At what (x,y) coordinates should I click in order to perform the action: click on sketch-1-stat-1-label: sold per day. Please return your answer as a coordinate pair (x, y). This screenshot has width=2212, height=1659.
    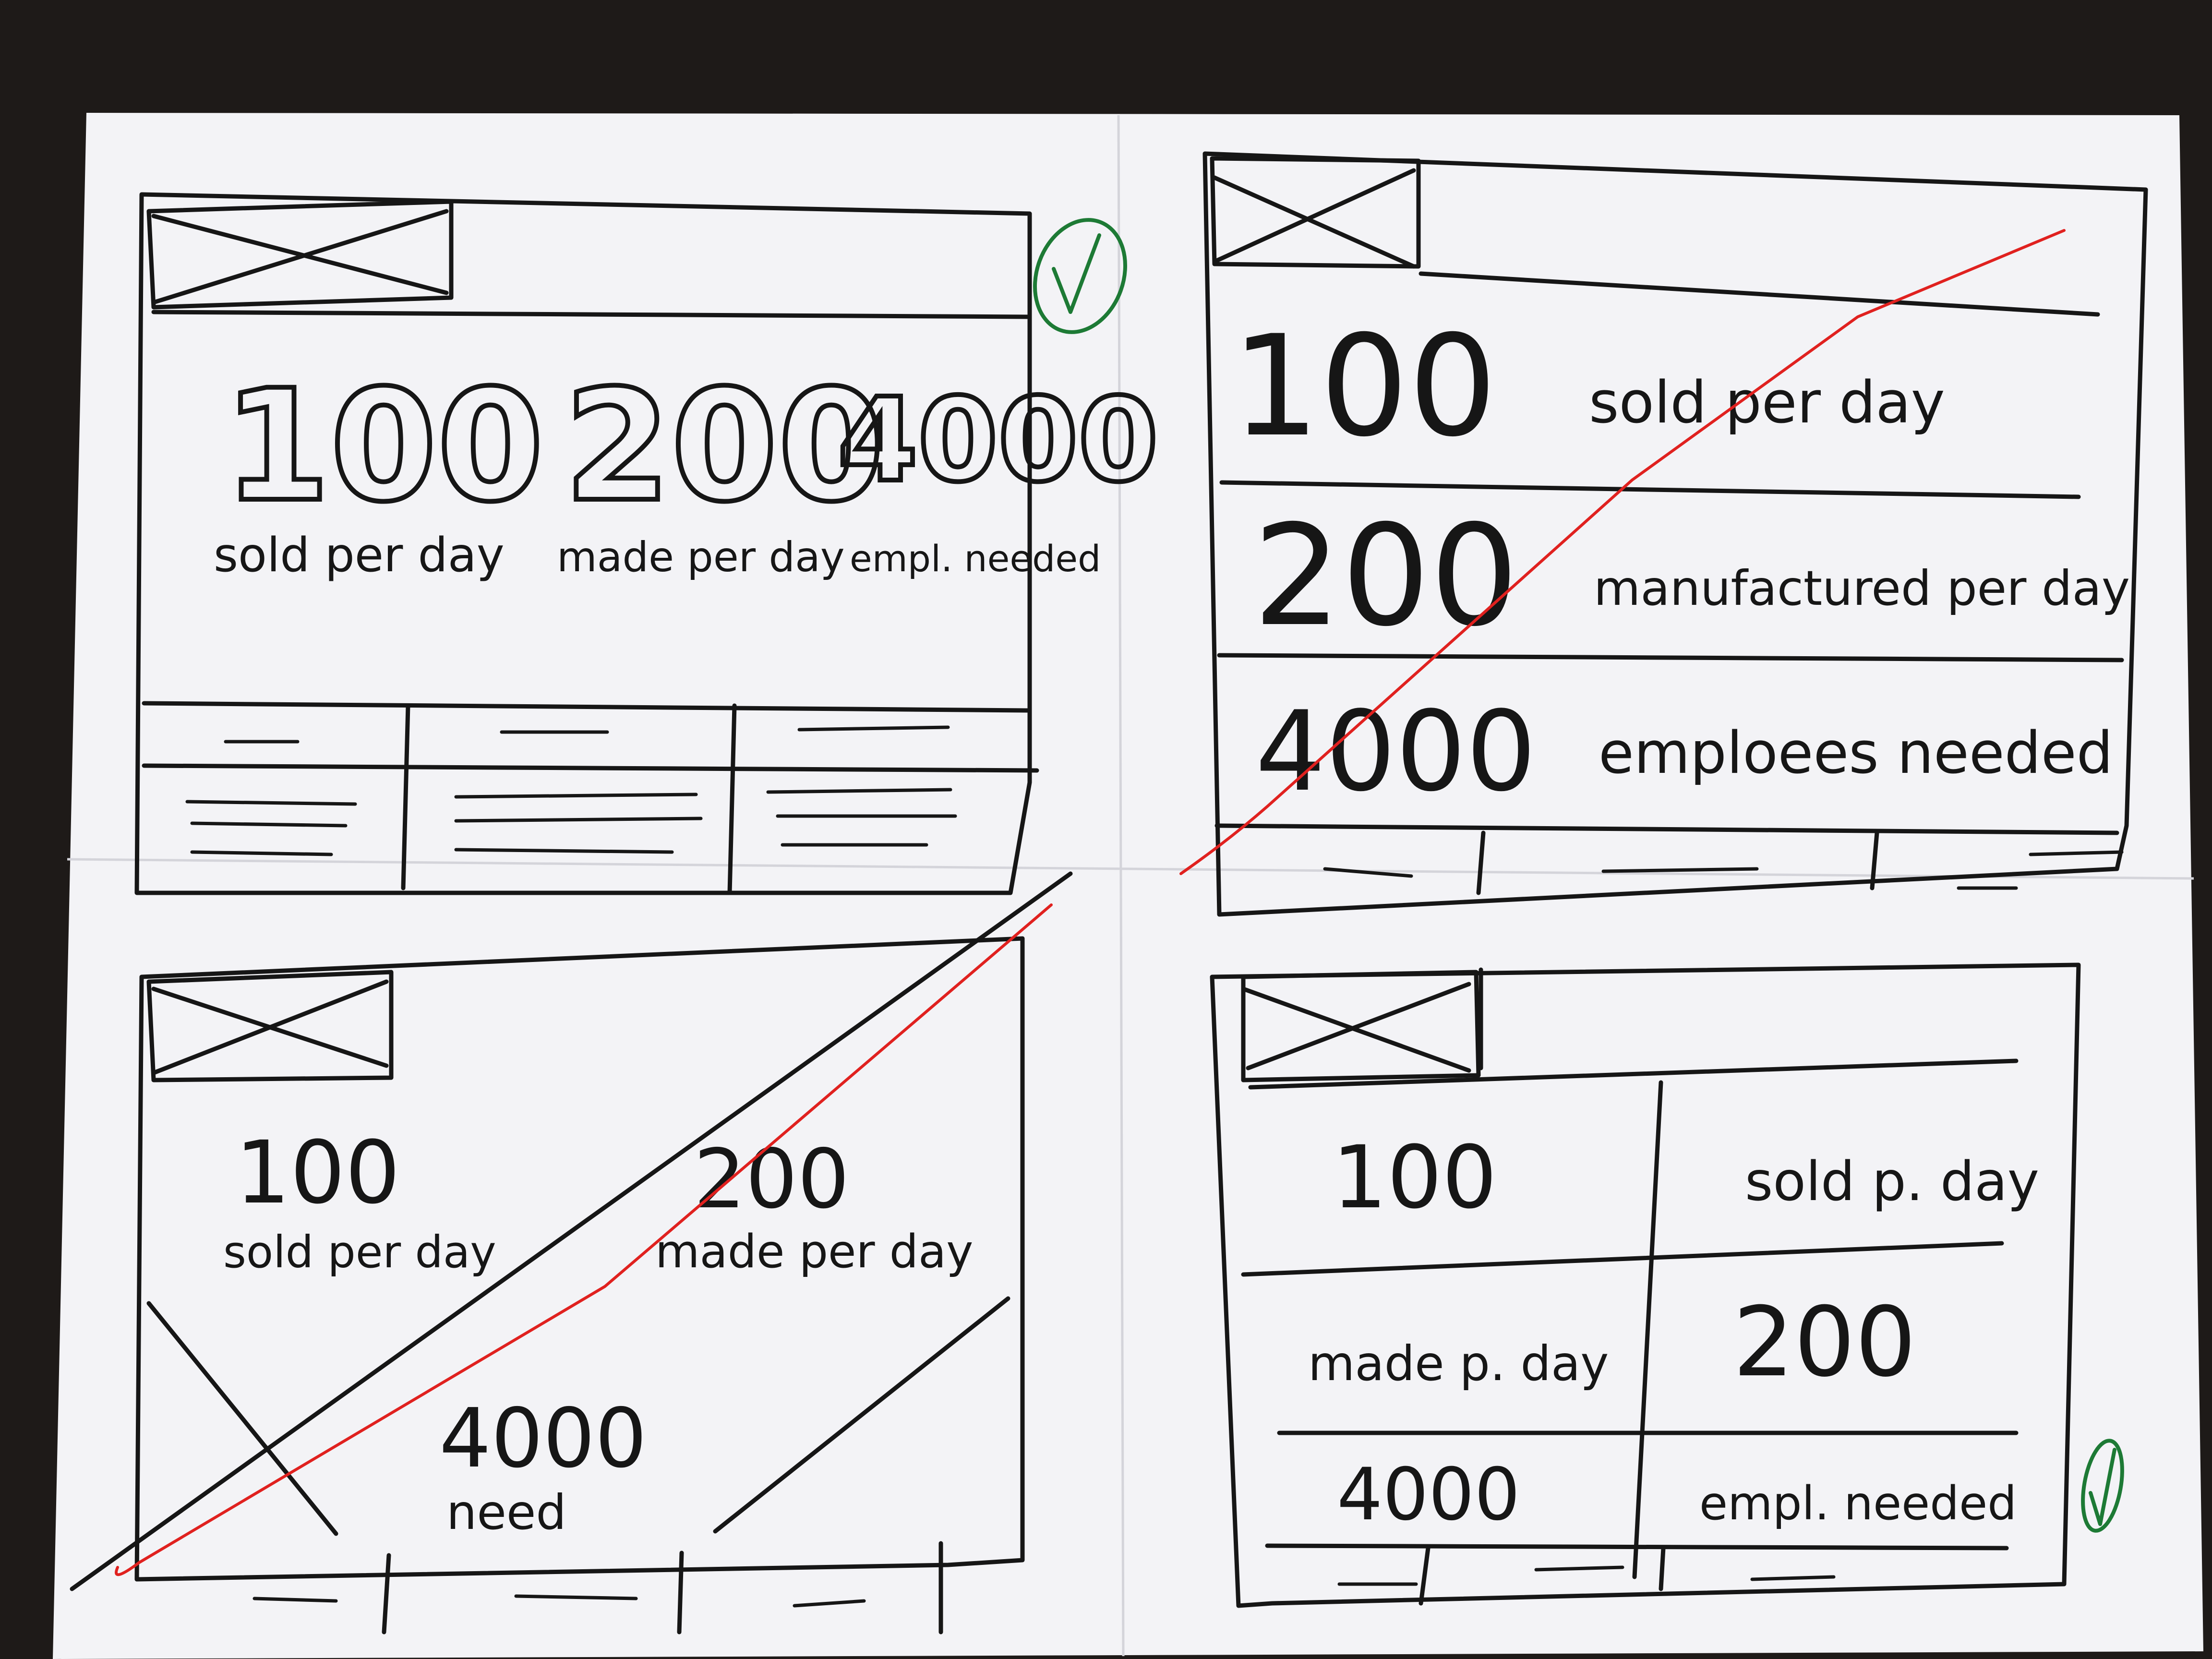
    Looking at the image, I should click on (359, 555).